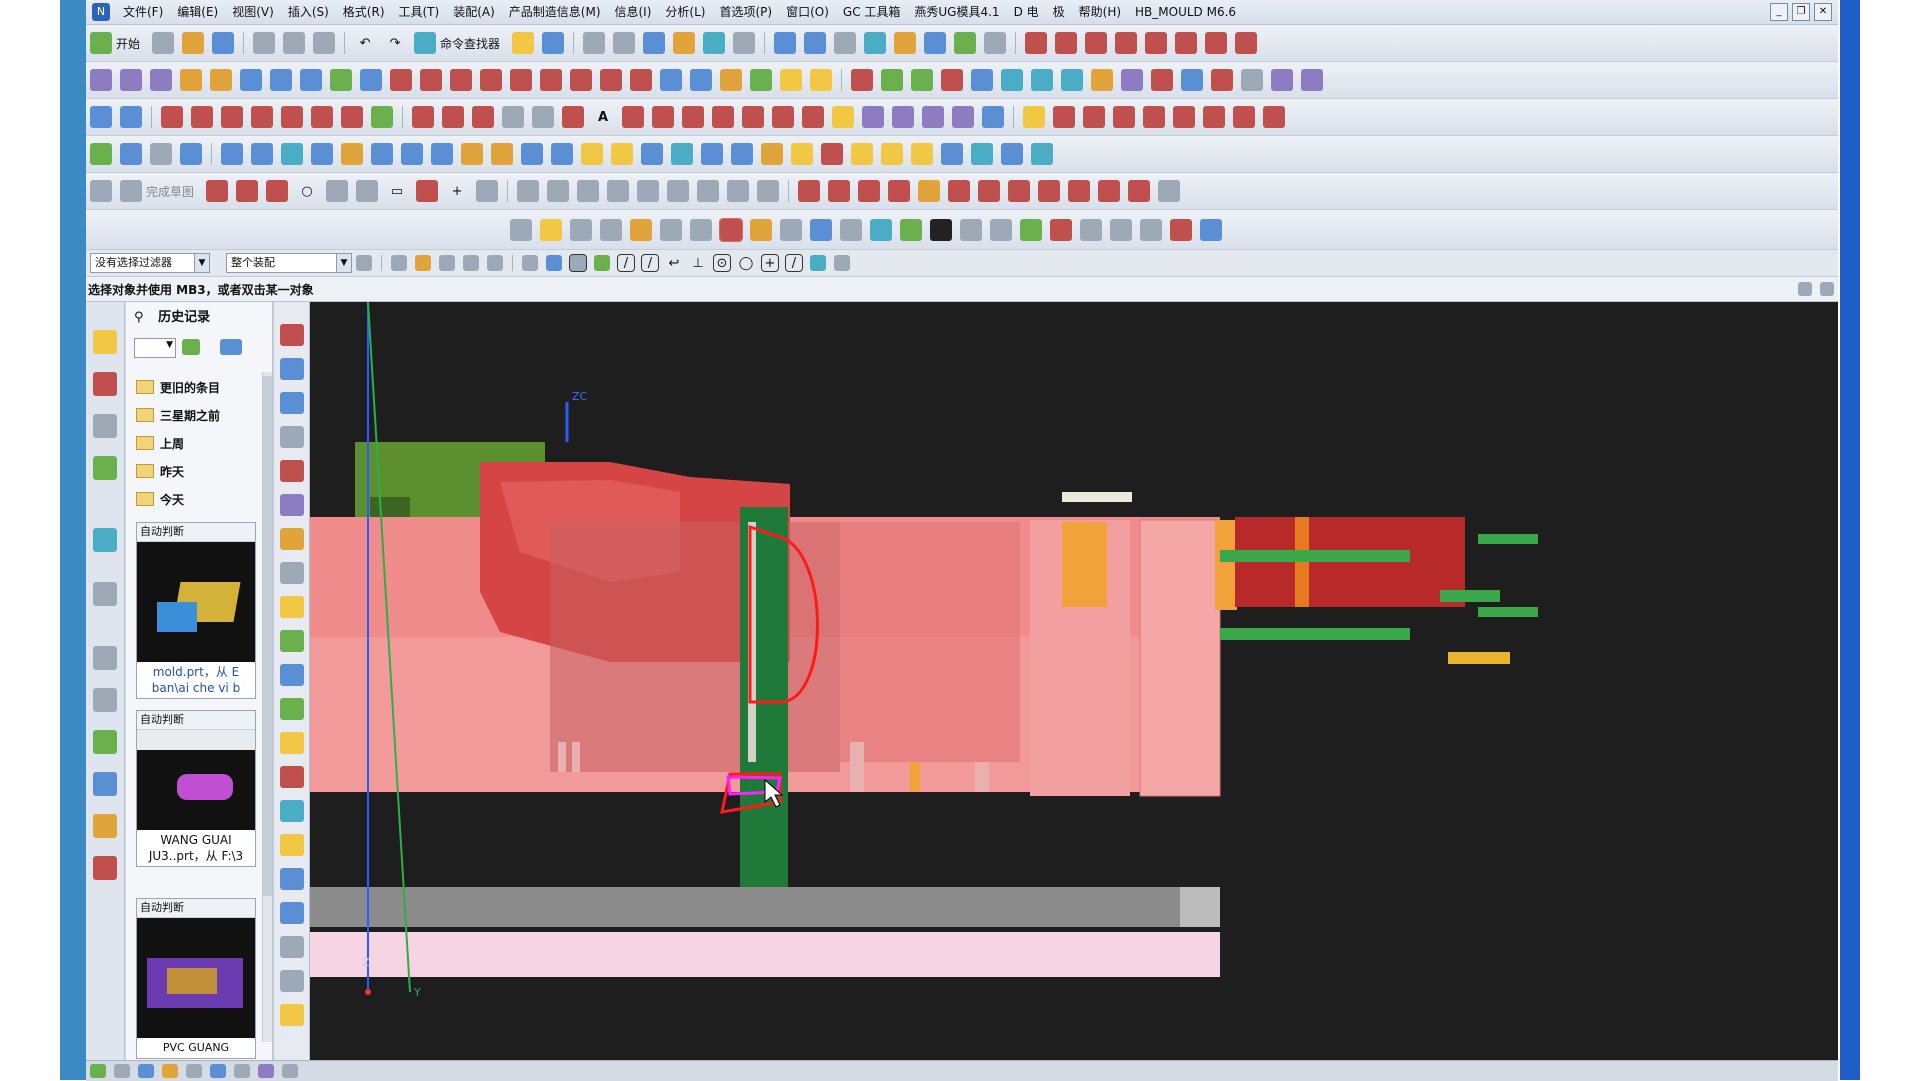  I want to click on slider-lifter-icon, so click(472, 154).